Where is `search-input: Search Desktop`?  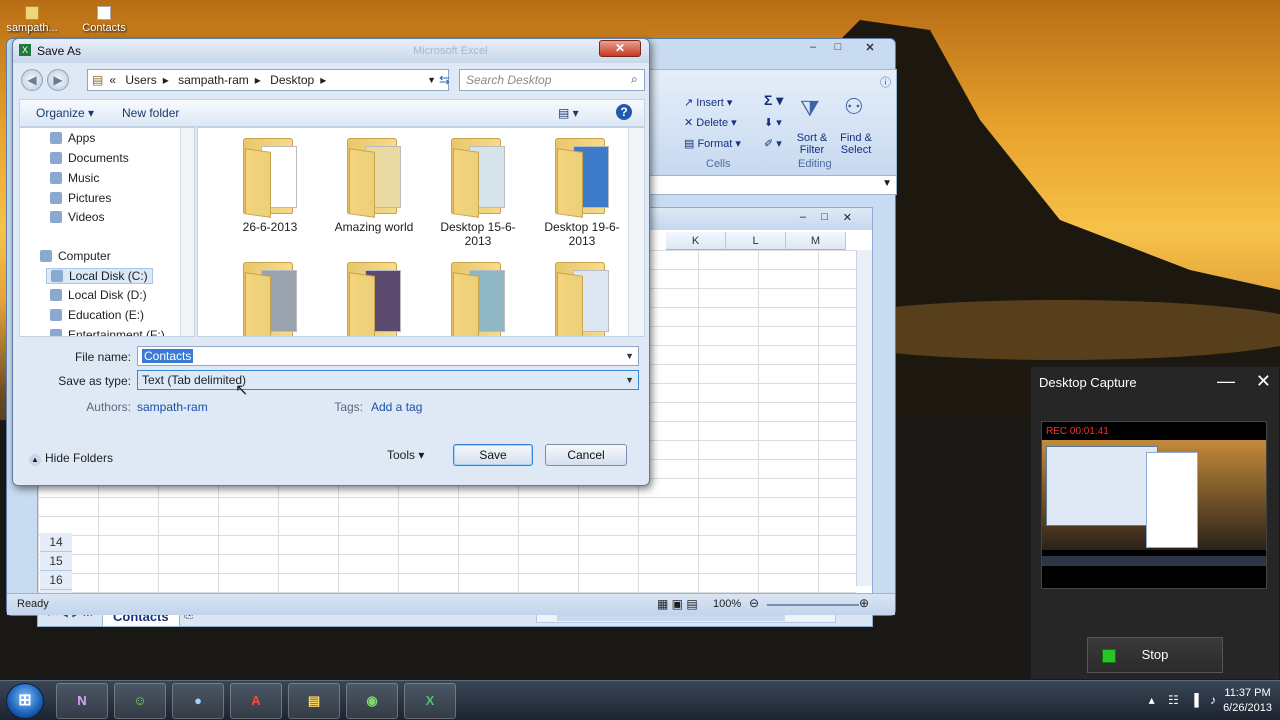
search-input: Search Desktop is located at coordinates (552, 80).